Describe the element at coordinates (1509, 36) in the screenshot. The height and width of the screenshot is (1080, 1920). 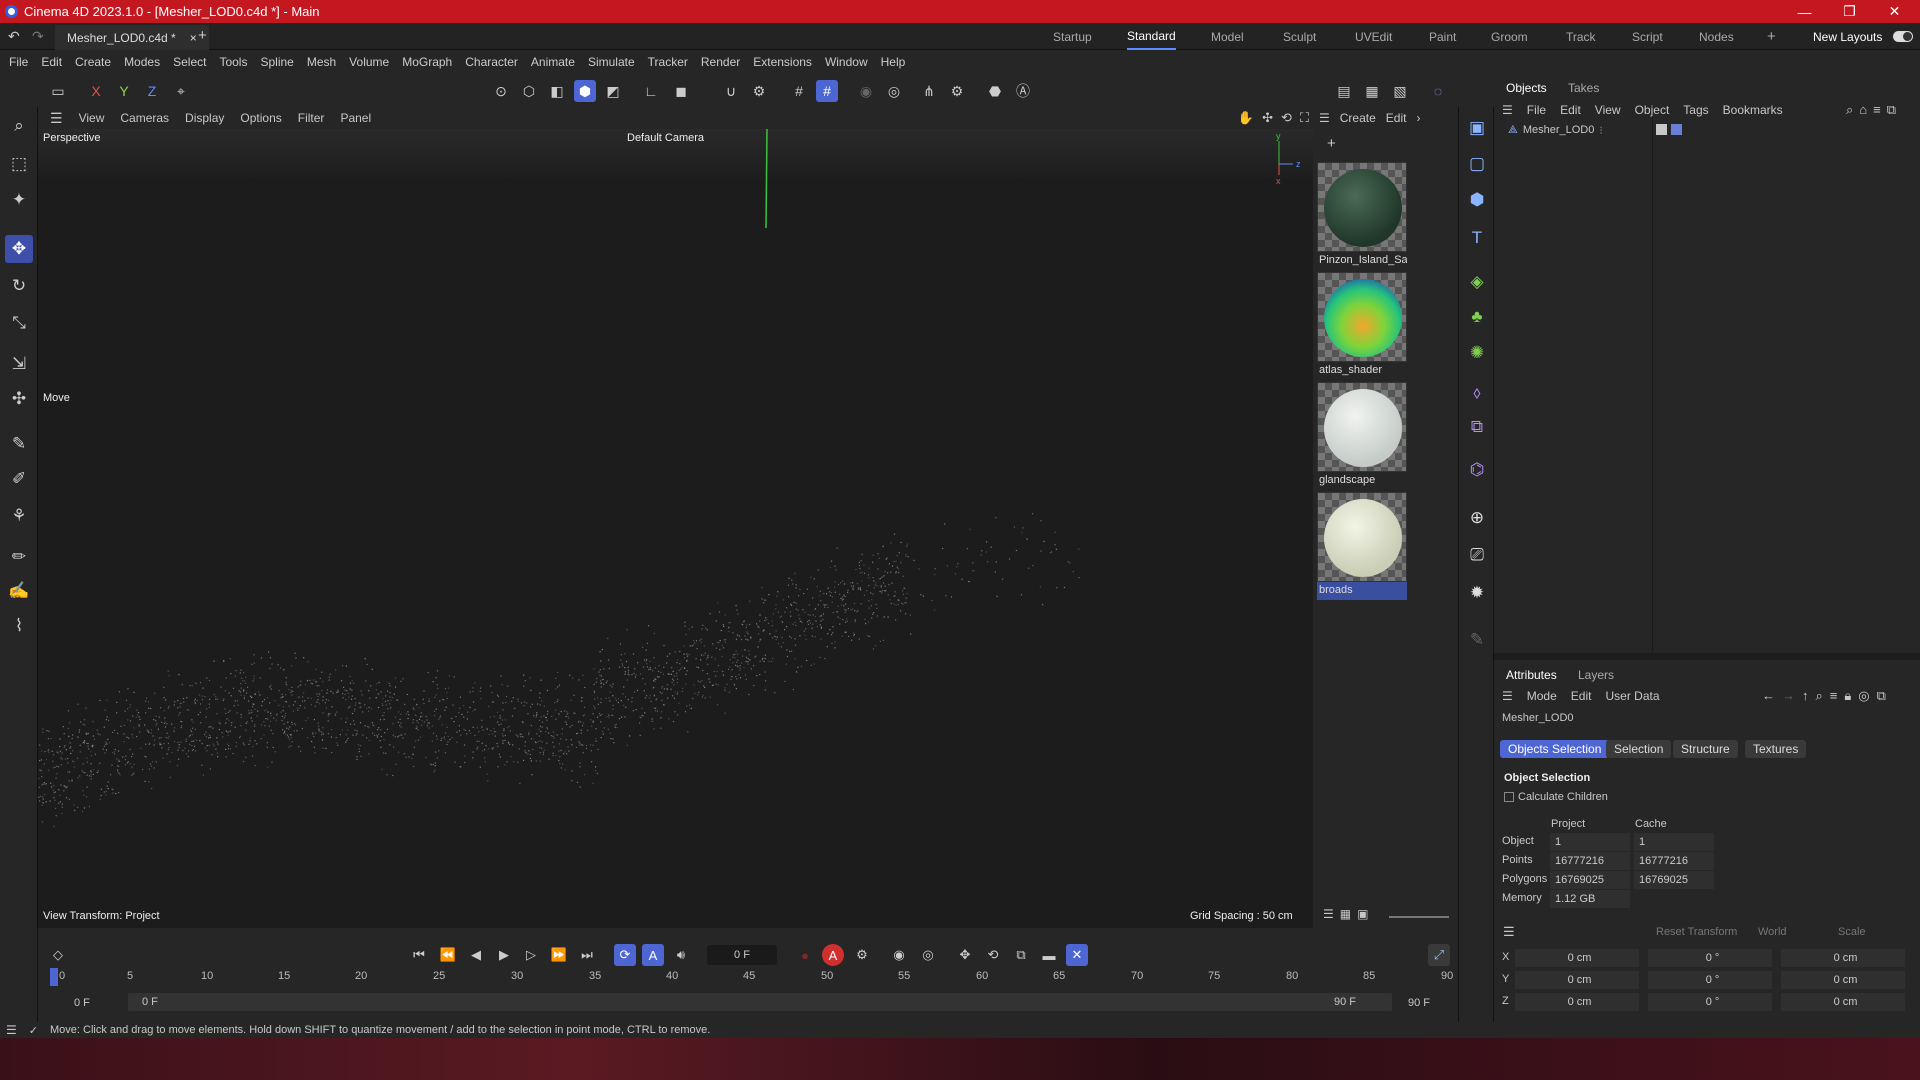
I see `layout-tab-groom: Groom` at that location.